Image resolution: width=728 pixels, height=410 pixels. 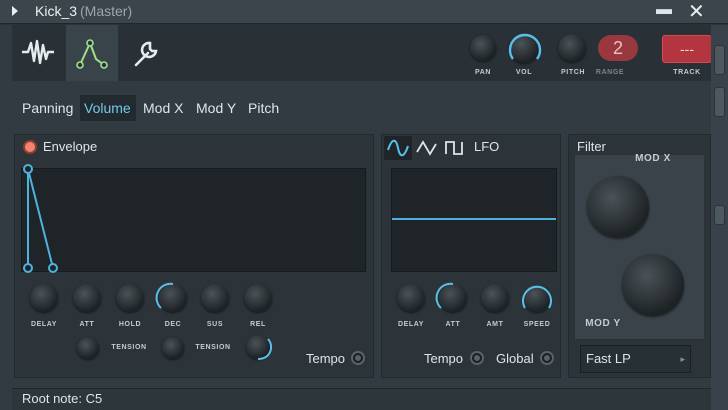 What do you see at coordinates (215, 298) in the screenshot?
I see `env-sus-knob` at bounding box center [215, 298].